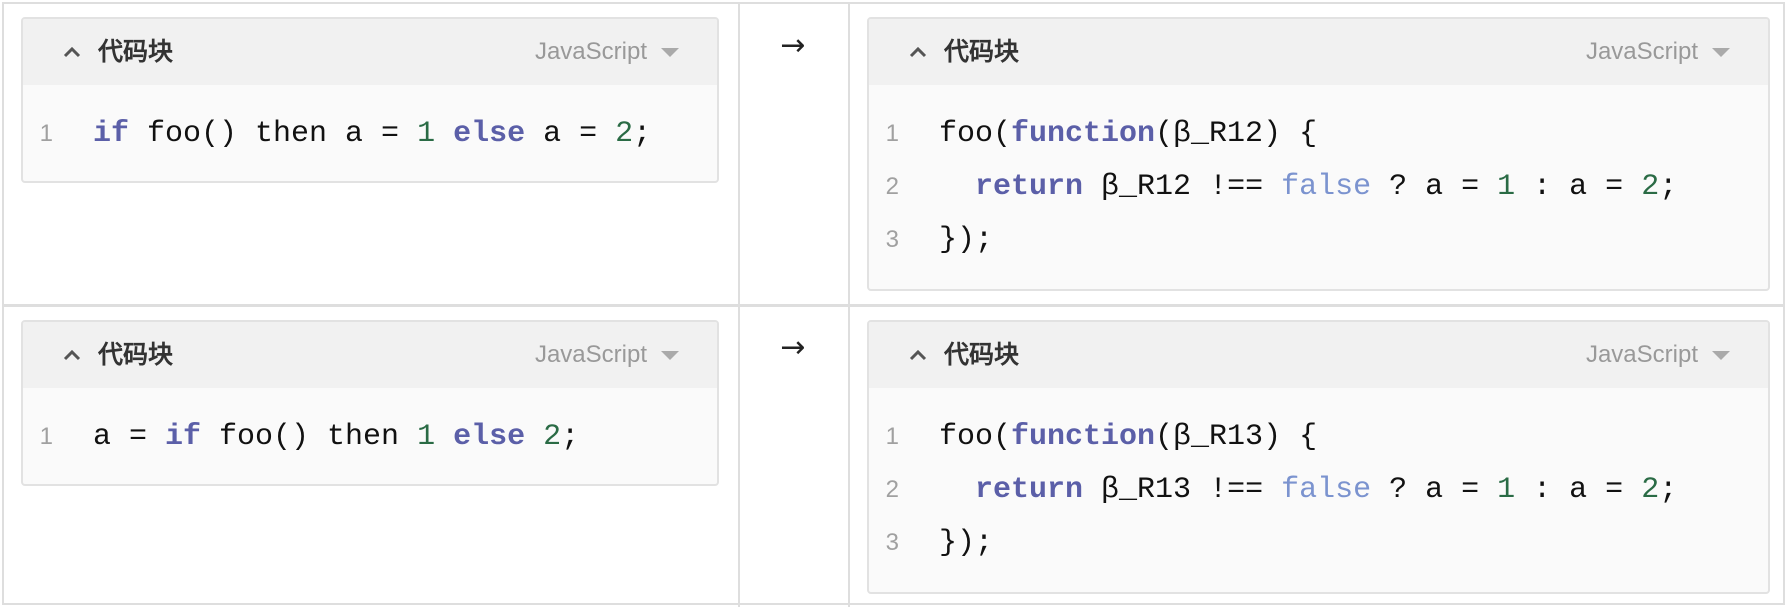 Image resolution: width=1792 pixels, height=610 pixels. I want to click on code-text: foo(function(β_R12) {, so click(1128, 134).